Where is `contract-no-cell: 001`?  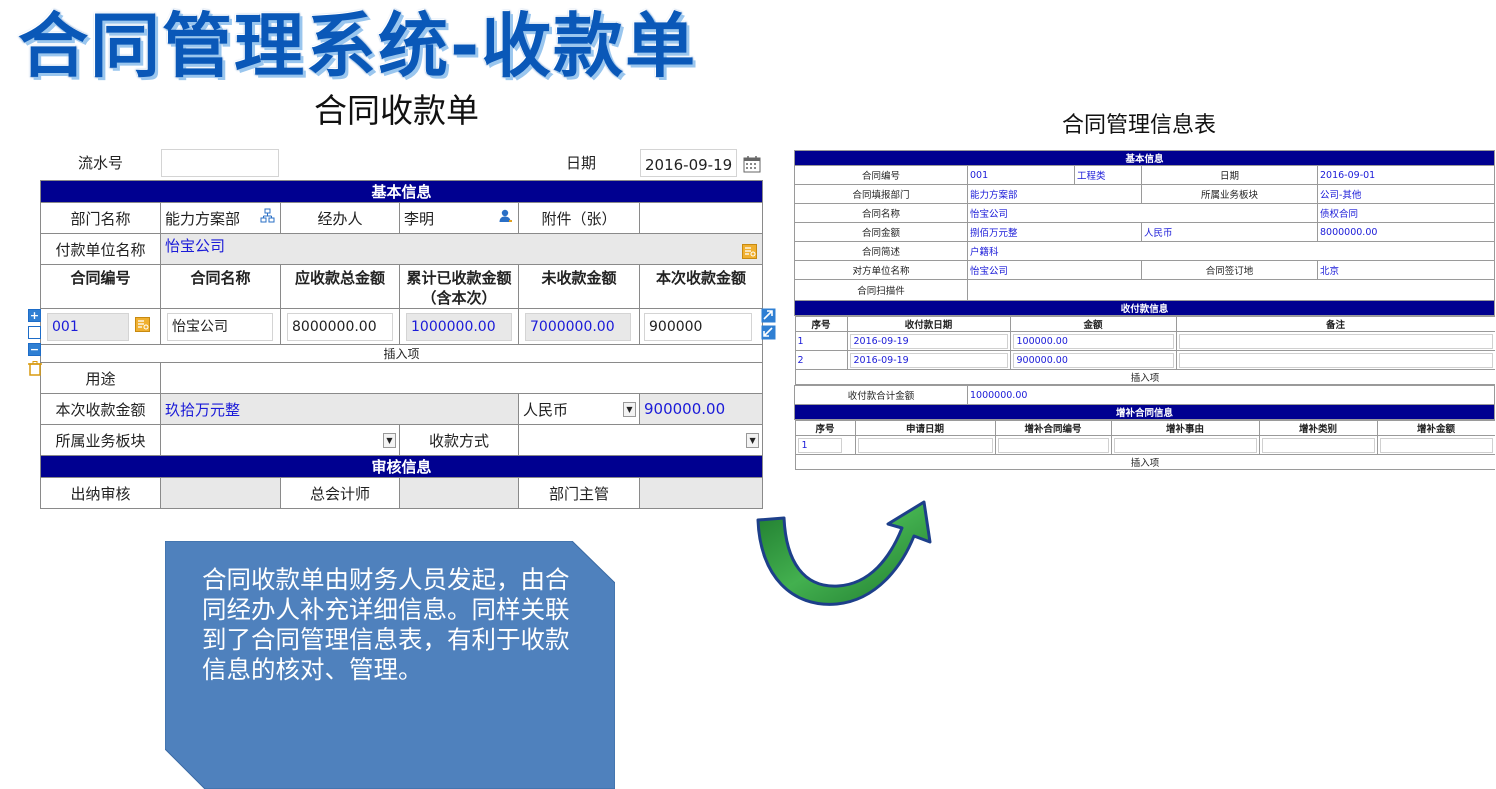 contract-no-cell: 001 is located at coordinates (100, 326).